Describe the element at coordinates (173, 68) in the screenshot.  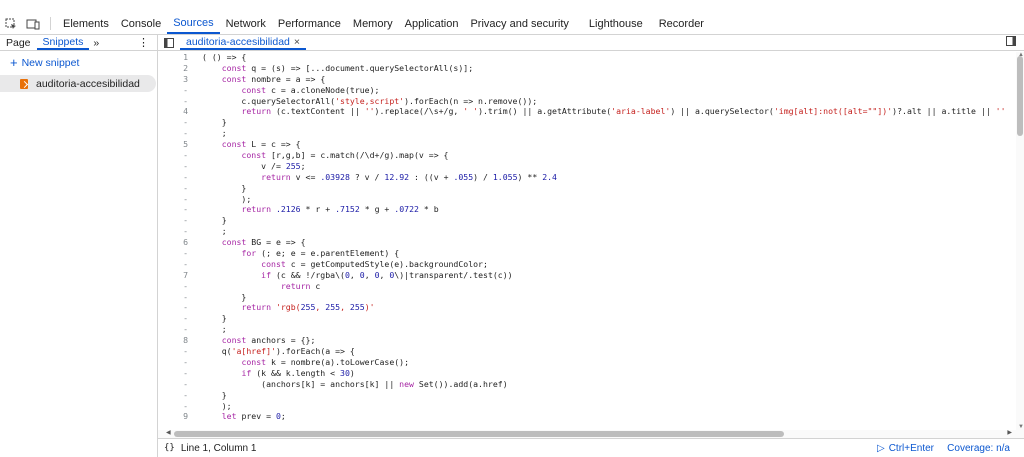
I see `line-number: 2` at that location.